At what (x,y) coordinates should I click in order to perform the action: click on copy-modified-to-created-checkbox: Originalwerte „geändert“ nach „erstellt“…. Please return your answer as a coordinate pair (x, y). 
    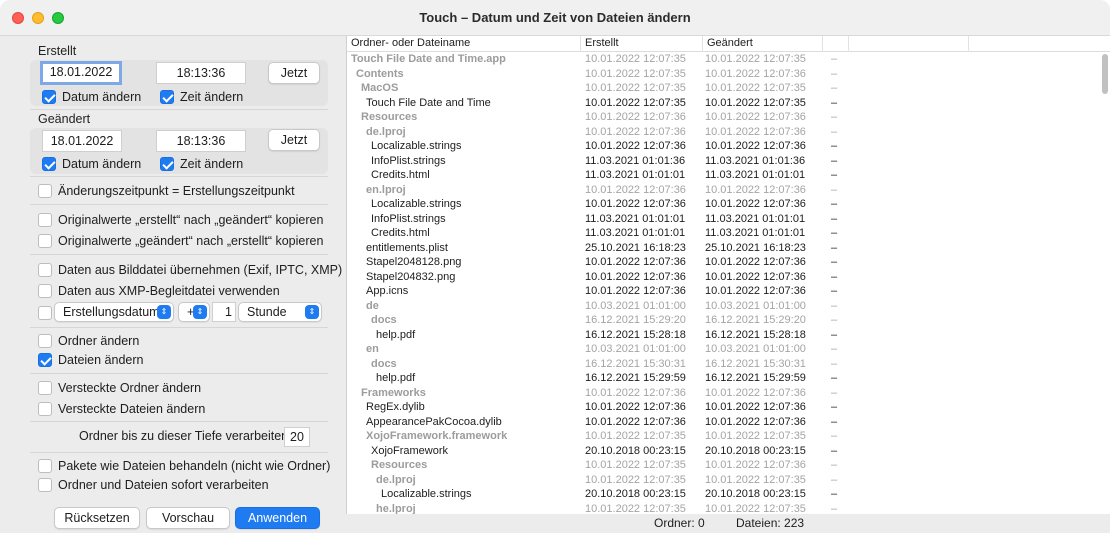
    Looking at the image, I should click on (180, 242).